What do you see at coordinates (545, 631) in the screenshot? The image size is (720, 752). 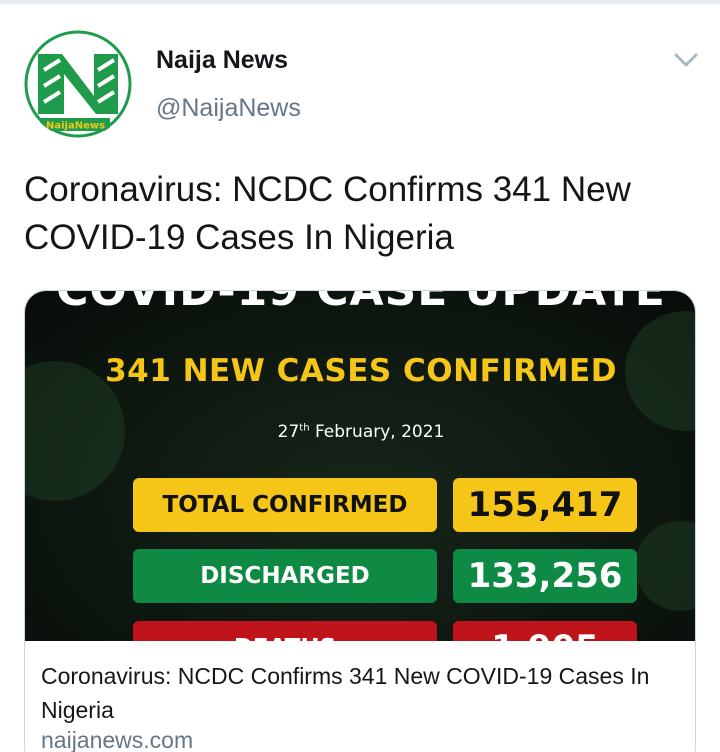 I see `deaths-value: 1,905` at bounding box center [545, 631].